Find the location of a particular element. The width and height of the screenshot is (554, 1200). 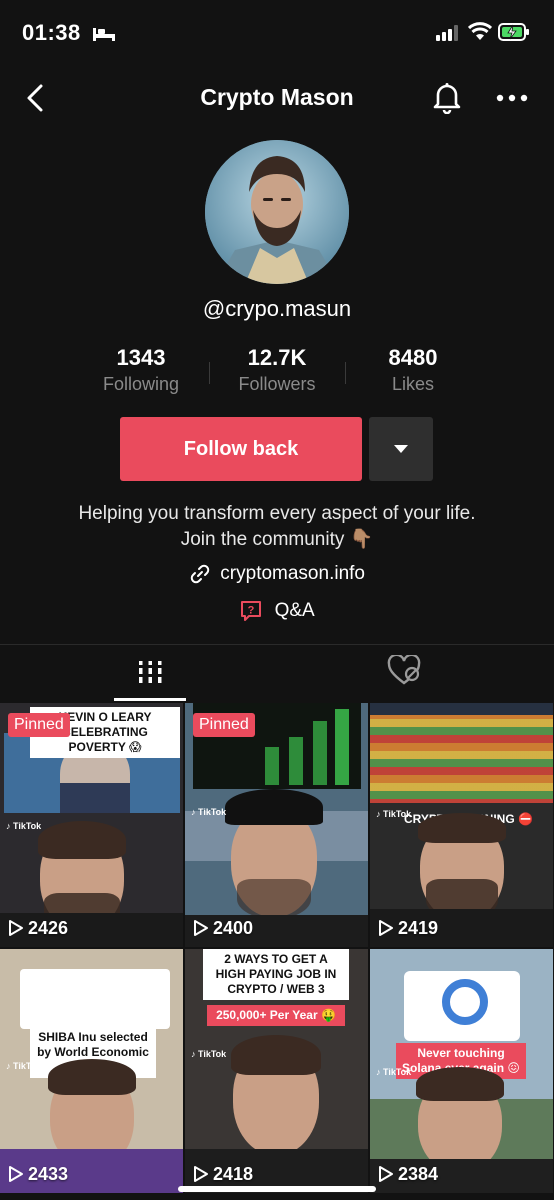

view-count: 2400 is located at coordinates (223, 928).